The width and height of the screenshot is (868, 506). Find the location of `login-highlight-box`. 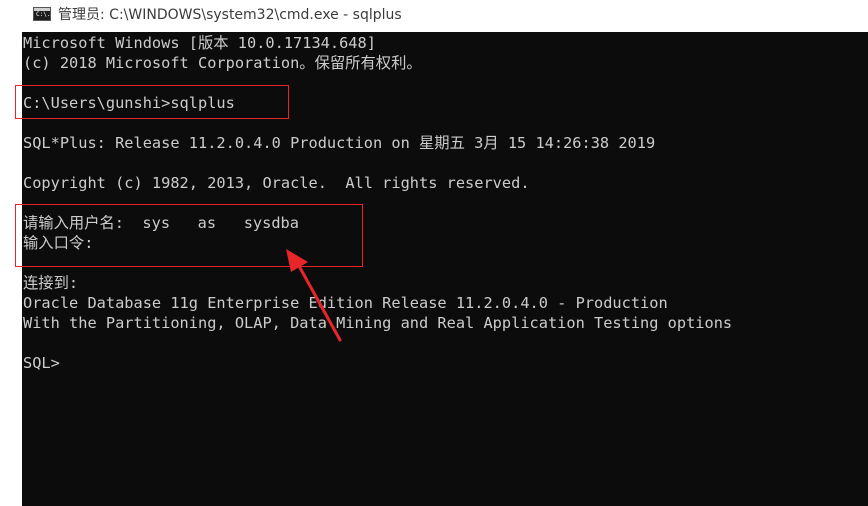

login-highlight-box is located at coordinates (189, 235).